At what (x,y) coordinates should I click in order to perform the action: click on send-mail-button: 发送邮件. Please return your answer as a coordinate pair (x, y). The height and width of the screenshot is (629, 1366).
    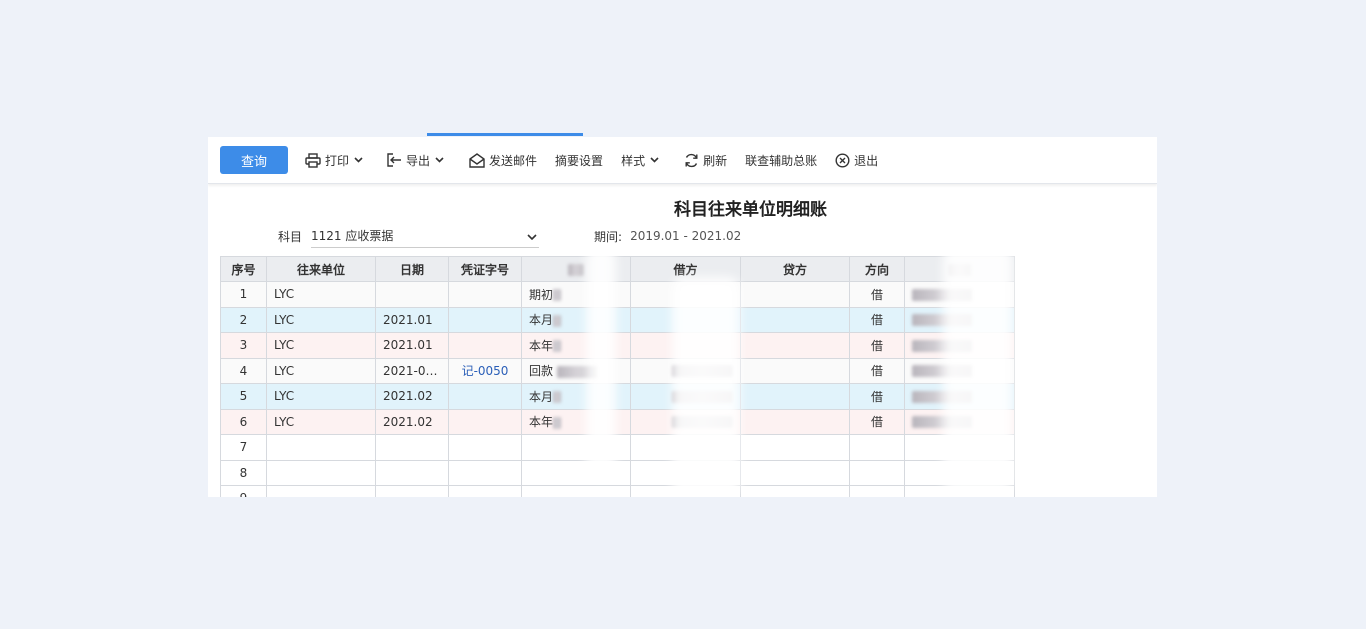
    Looking at the image, I should click on (503, 160).